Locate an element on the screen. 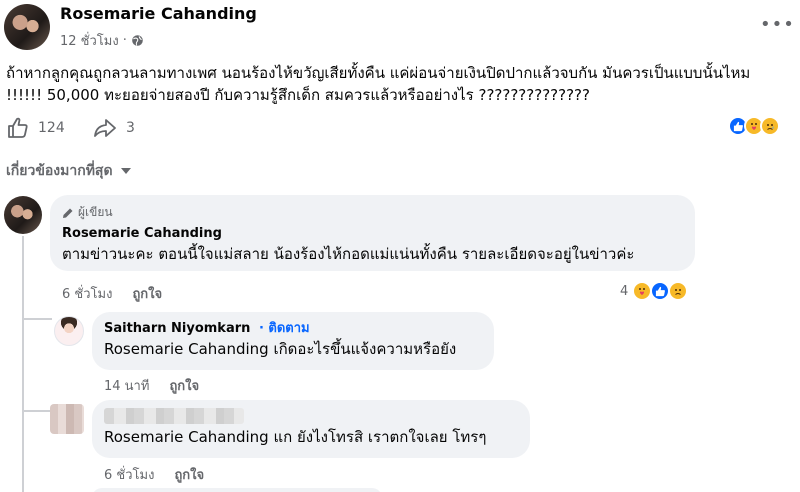 Image resolution: width=800 pixels, height=492 pixels. comment-meta: 6 ชั่วโมง ถูกใจ is located at coordinates (112, 293).